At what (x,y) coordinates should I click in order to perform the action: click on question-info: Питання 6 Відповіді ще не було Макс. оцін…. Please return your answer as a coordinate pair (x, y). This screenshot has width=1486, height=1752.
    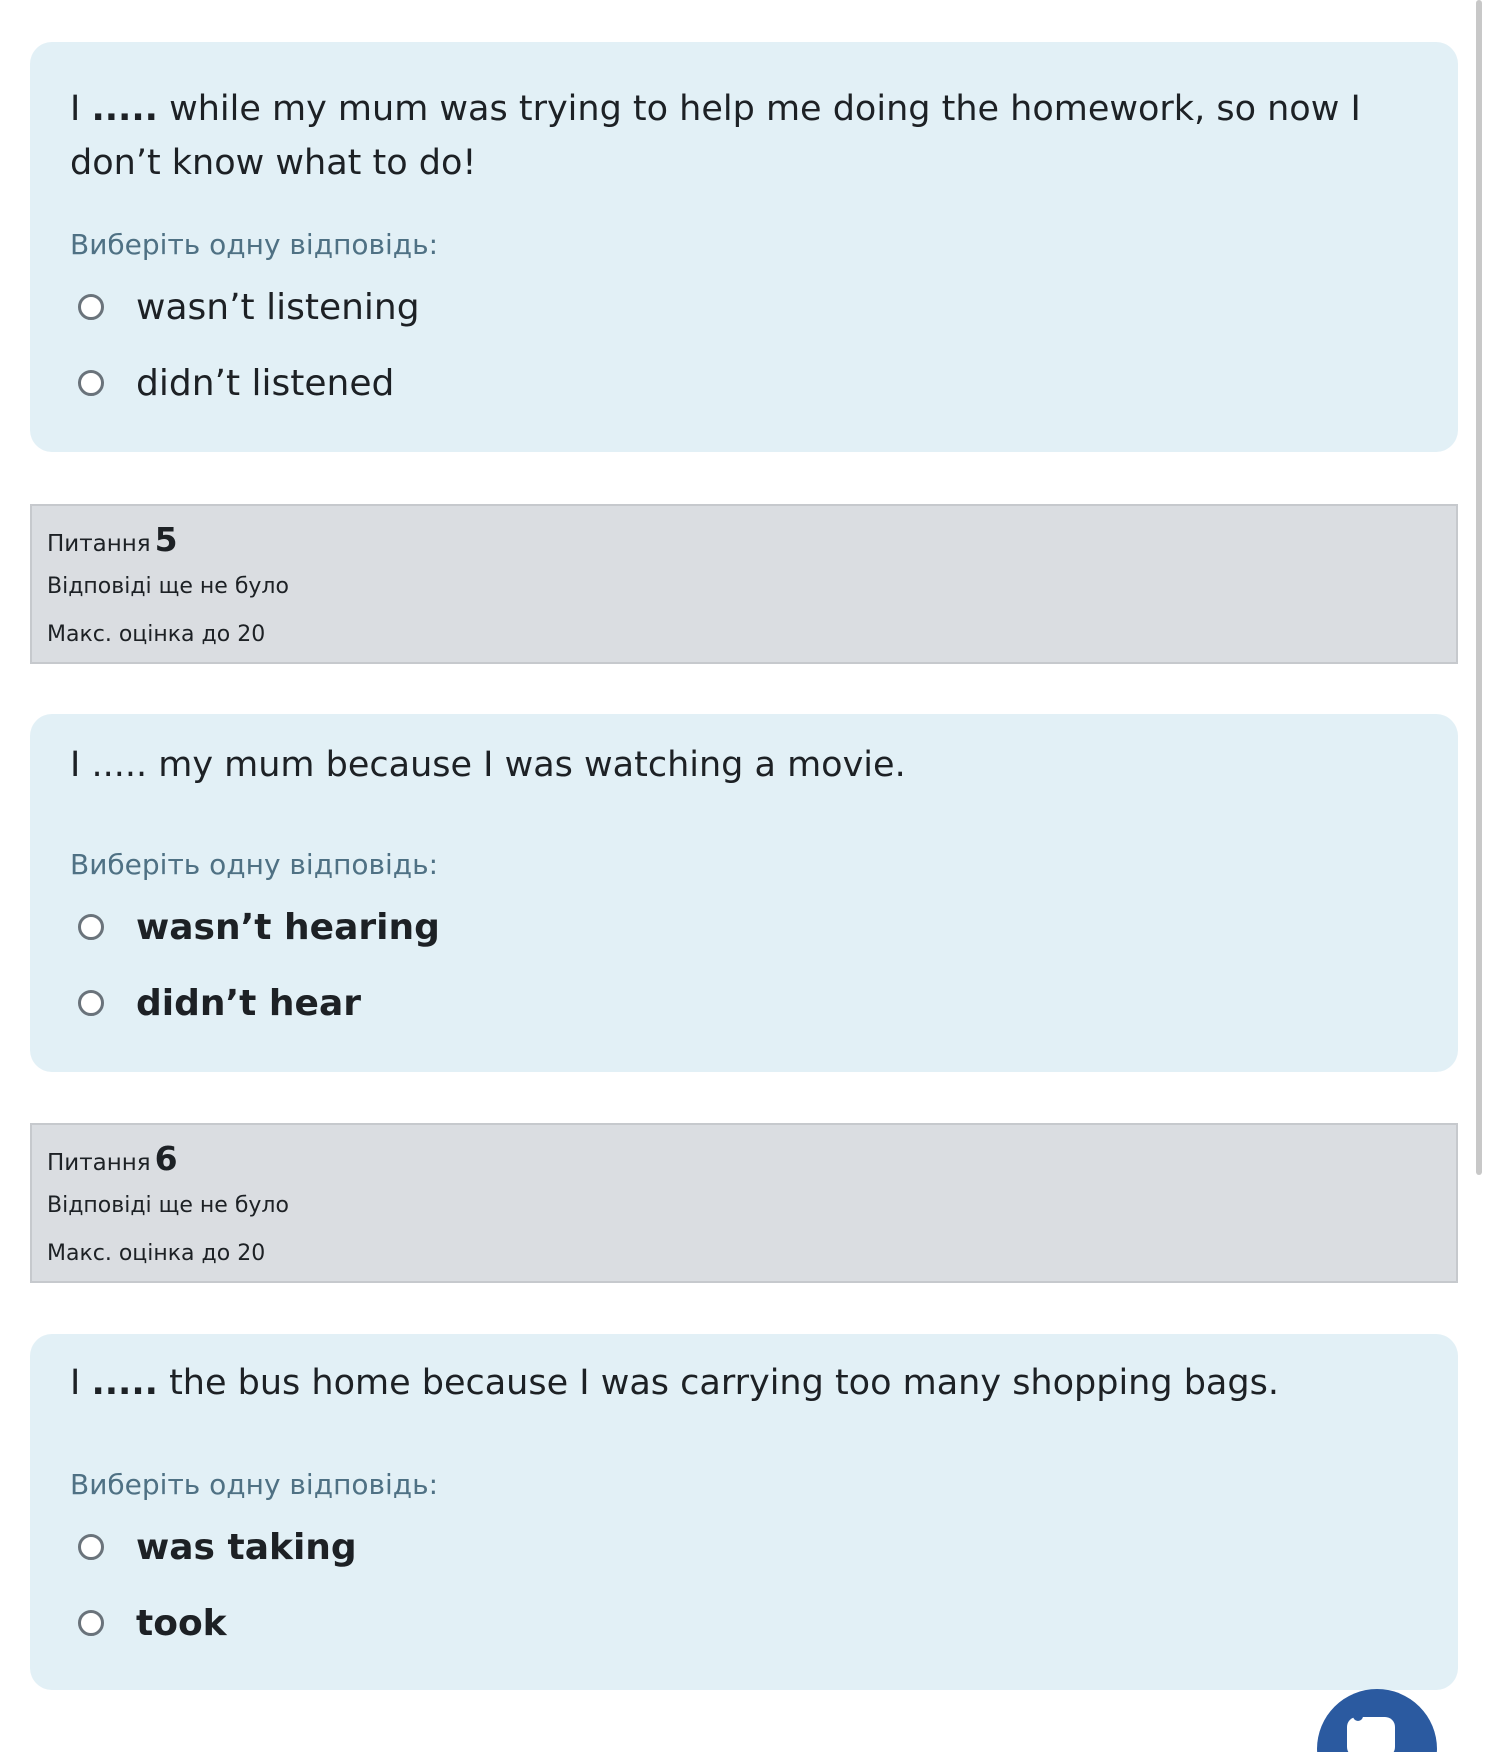
    Looking at the image, I should click on (744, 1203).